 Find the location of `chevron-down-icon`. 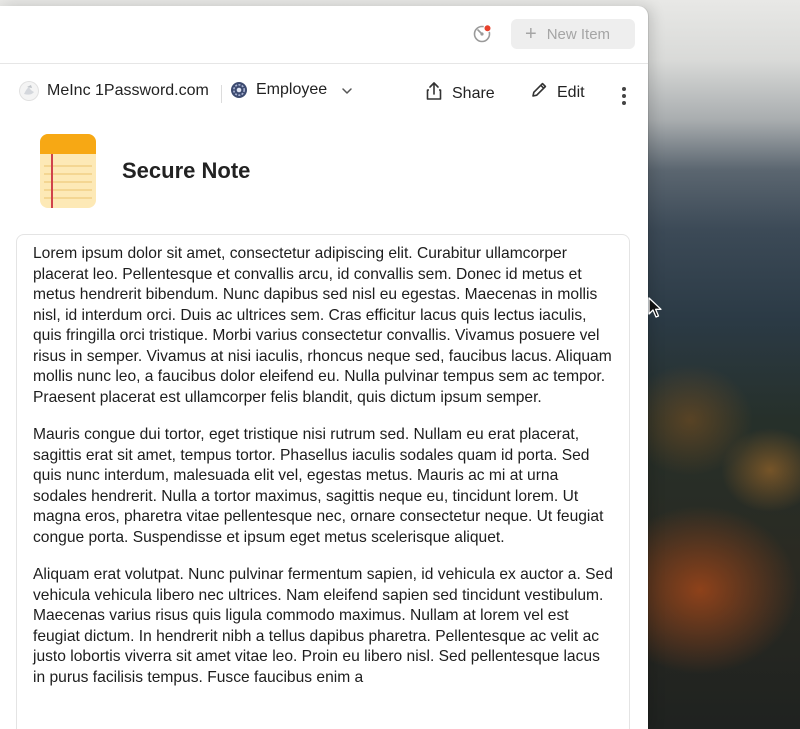

chevron-down-icon is located at coordinates (347, 90).